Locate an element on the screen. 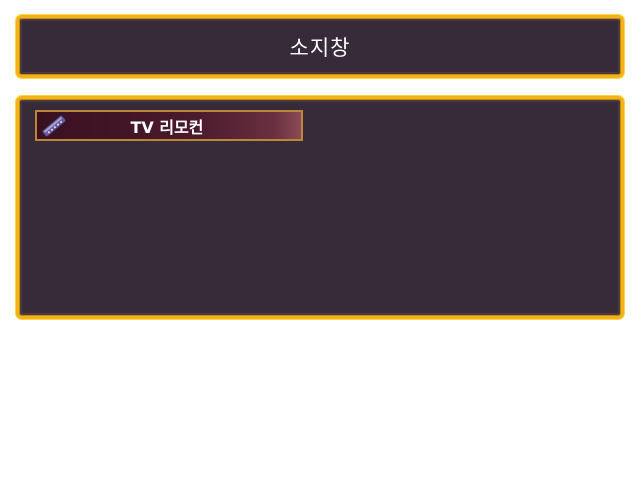  inventory-title: 소지창 is located at coordinates (320, 47).